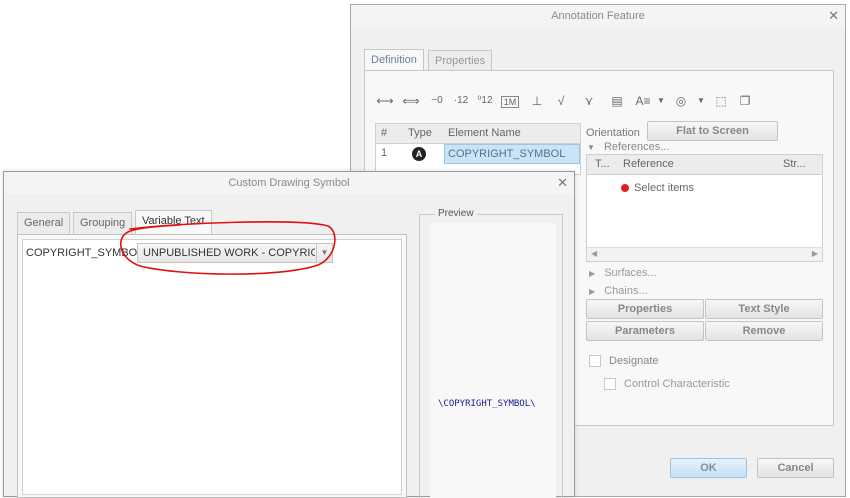  Describe the element at coordinates (648, 164) in the screenshot. I see `ref-column-reference: Reference` at that location.